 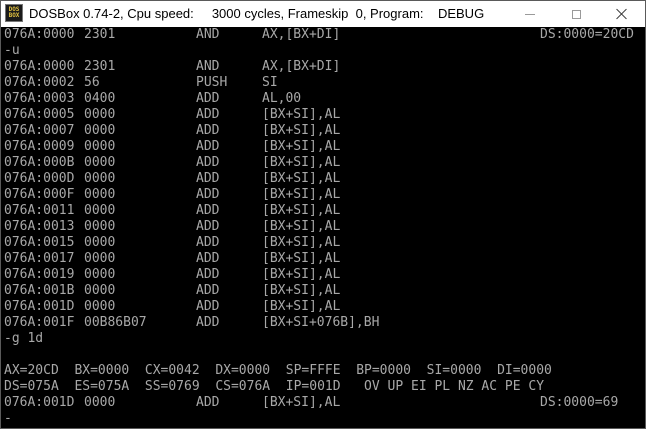 I want to click on minimize-button, so click(x=530, y=14).